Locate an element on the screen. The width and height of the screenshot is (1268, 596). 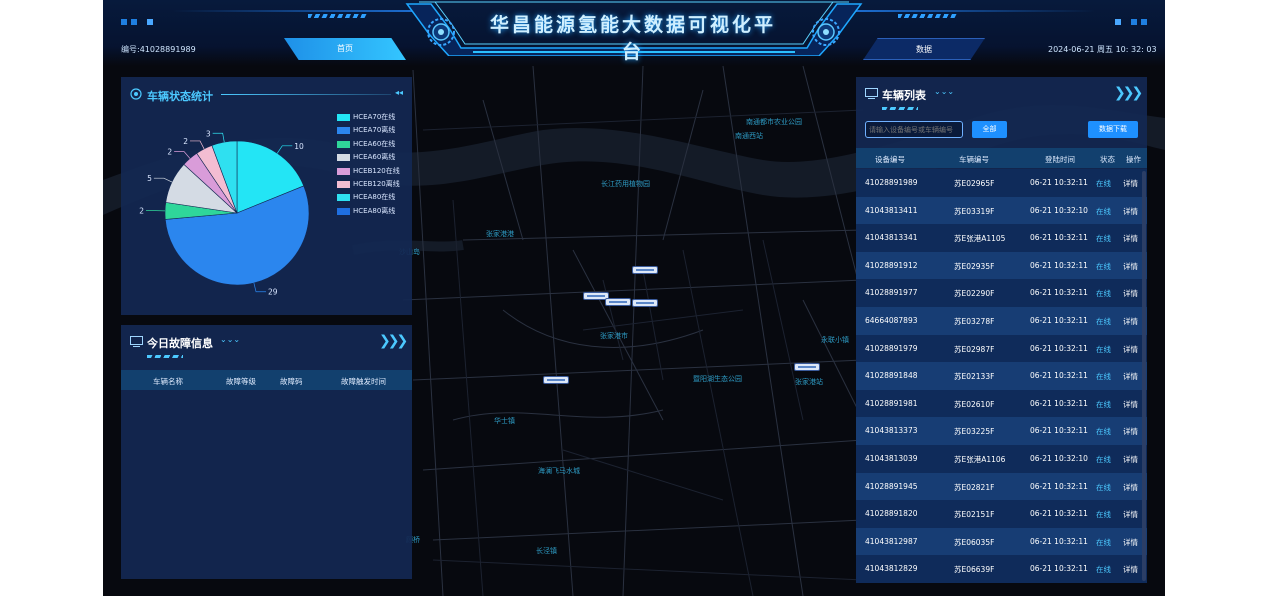
cell-device: 41043813411 is located at coordinates (891, 210).